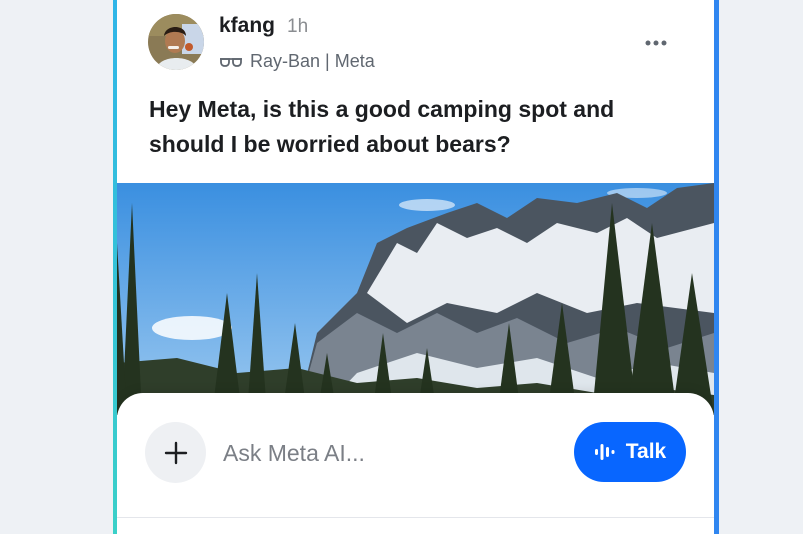  Describe the element at coordinates (604, 452) in the screenshot. I see `waveform-icon` at that location.